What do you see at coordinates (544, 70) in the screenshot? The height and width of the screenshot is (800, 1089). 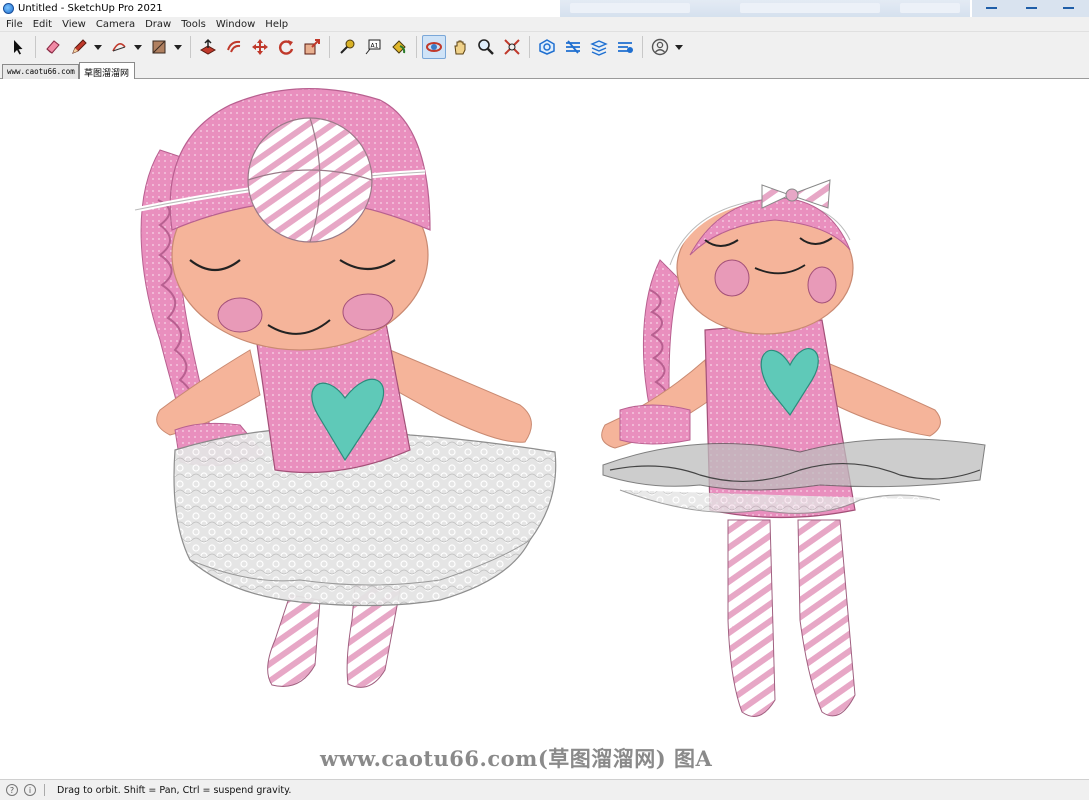 I see `scene-tabs: www.caotu66.com 草图溜溜网` at bounding box center [544, 70].